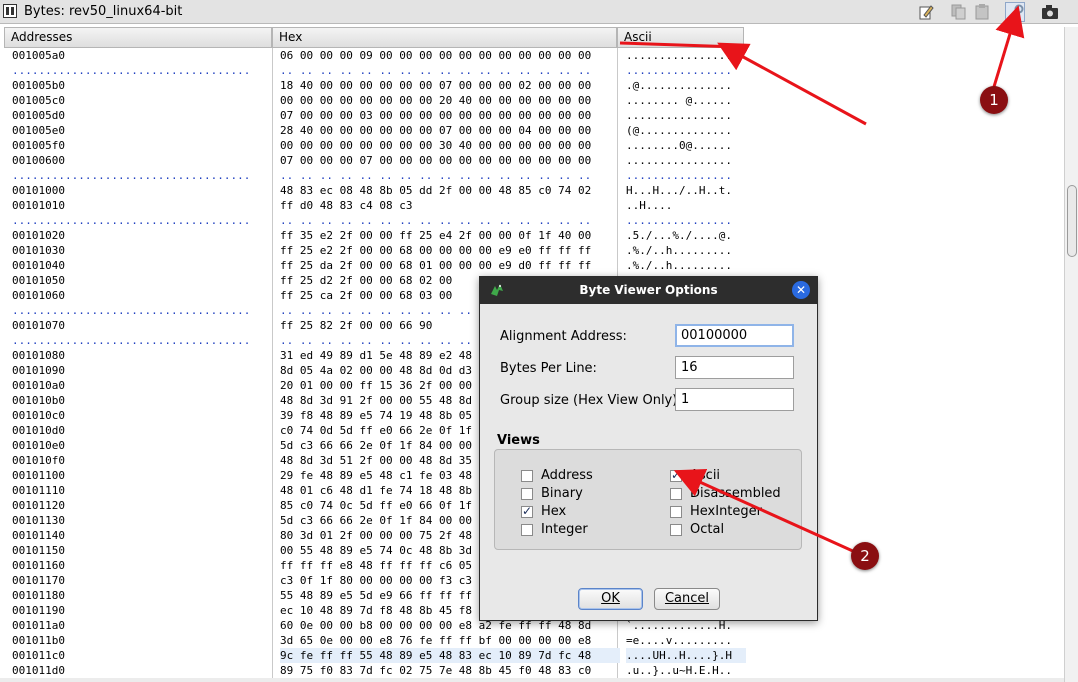 This screenshot has height=682, width=1078. Describe the element at coordinates (142, 205) in the screenshot. I see `address-cell: 00101010` at that location.